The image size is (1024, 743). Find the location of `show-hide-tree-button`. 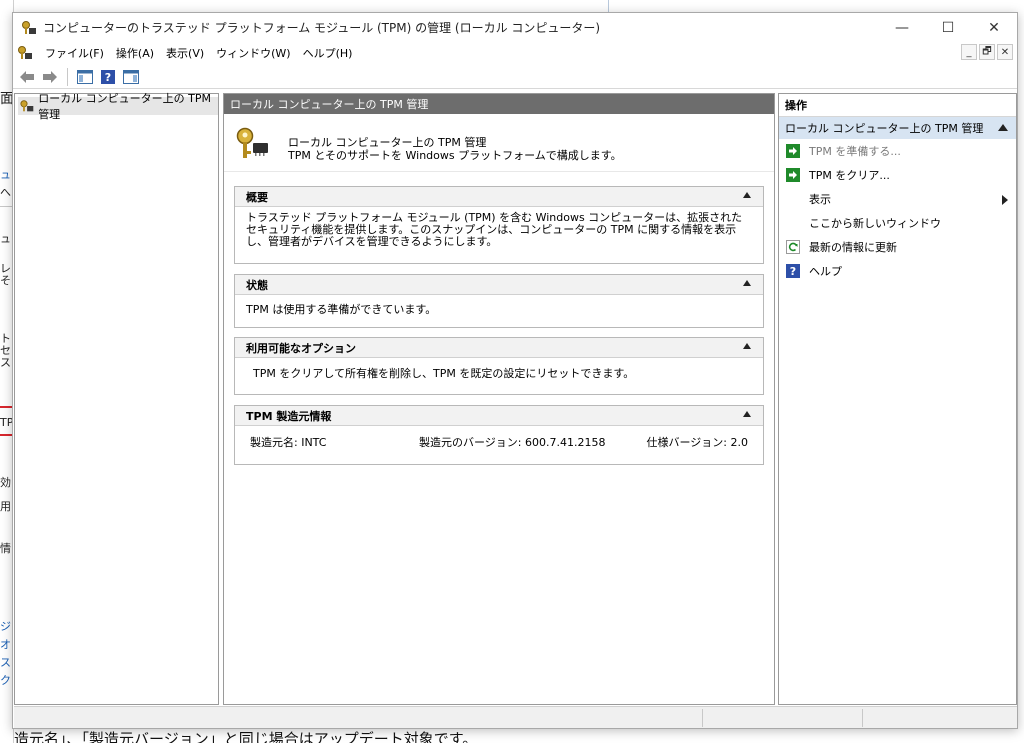

show-hide-tree-button is located at coordinates (85, 77).